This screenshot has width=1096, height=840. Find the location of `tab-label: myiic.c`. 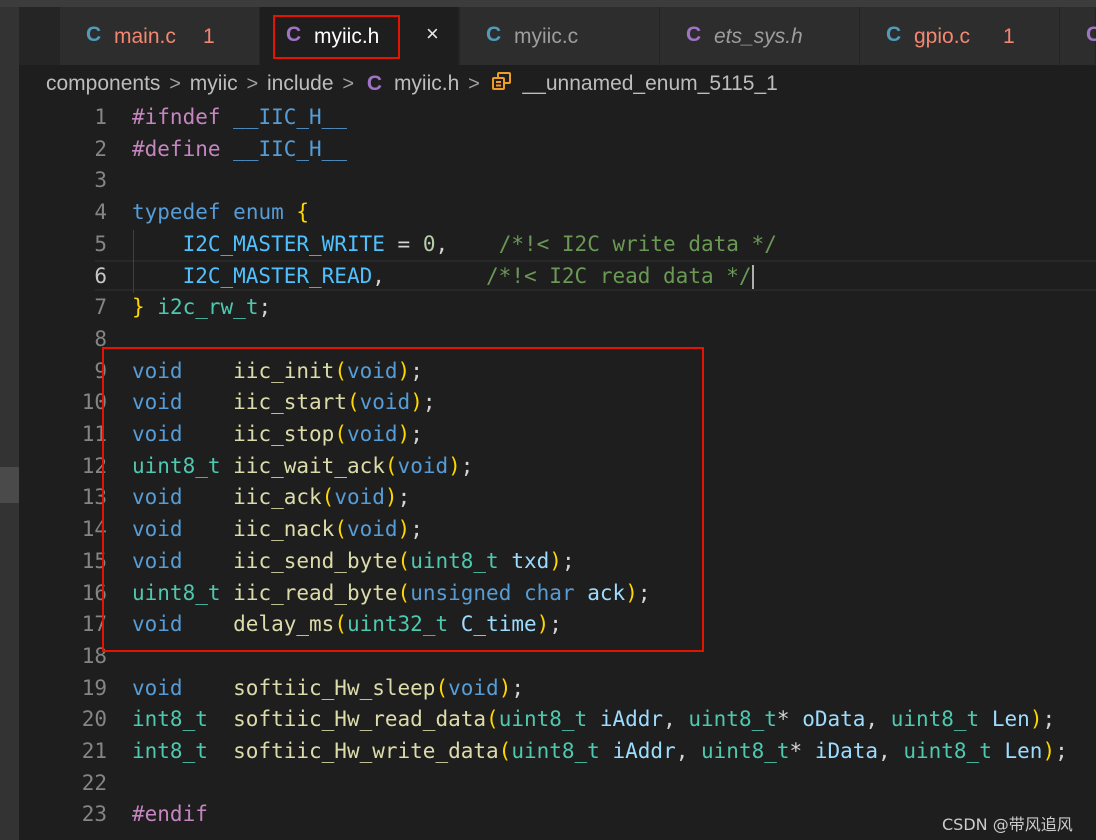

tab-label: myiic.c is located at coordinates (546, 36).